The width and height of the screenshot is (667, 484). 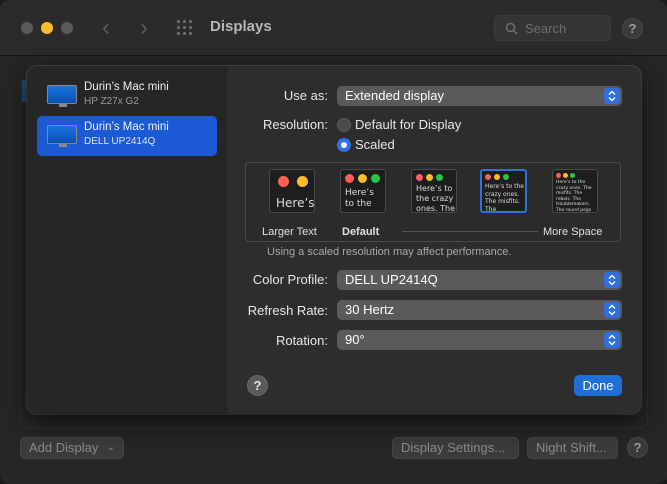 I want to click on minimize-window-button, so click(x=47, y=28).